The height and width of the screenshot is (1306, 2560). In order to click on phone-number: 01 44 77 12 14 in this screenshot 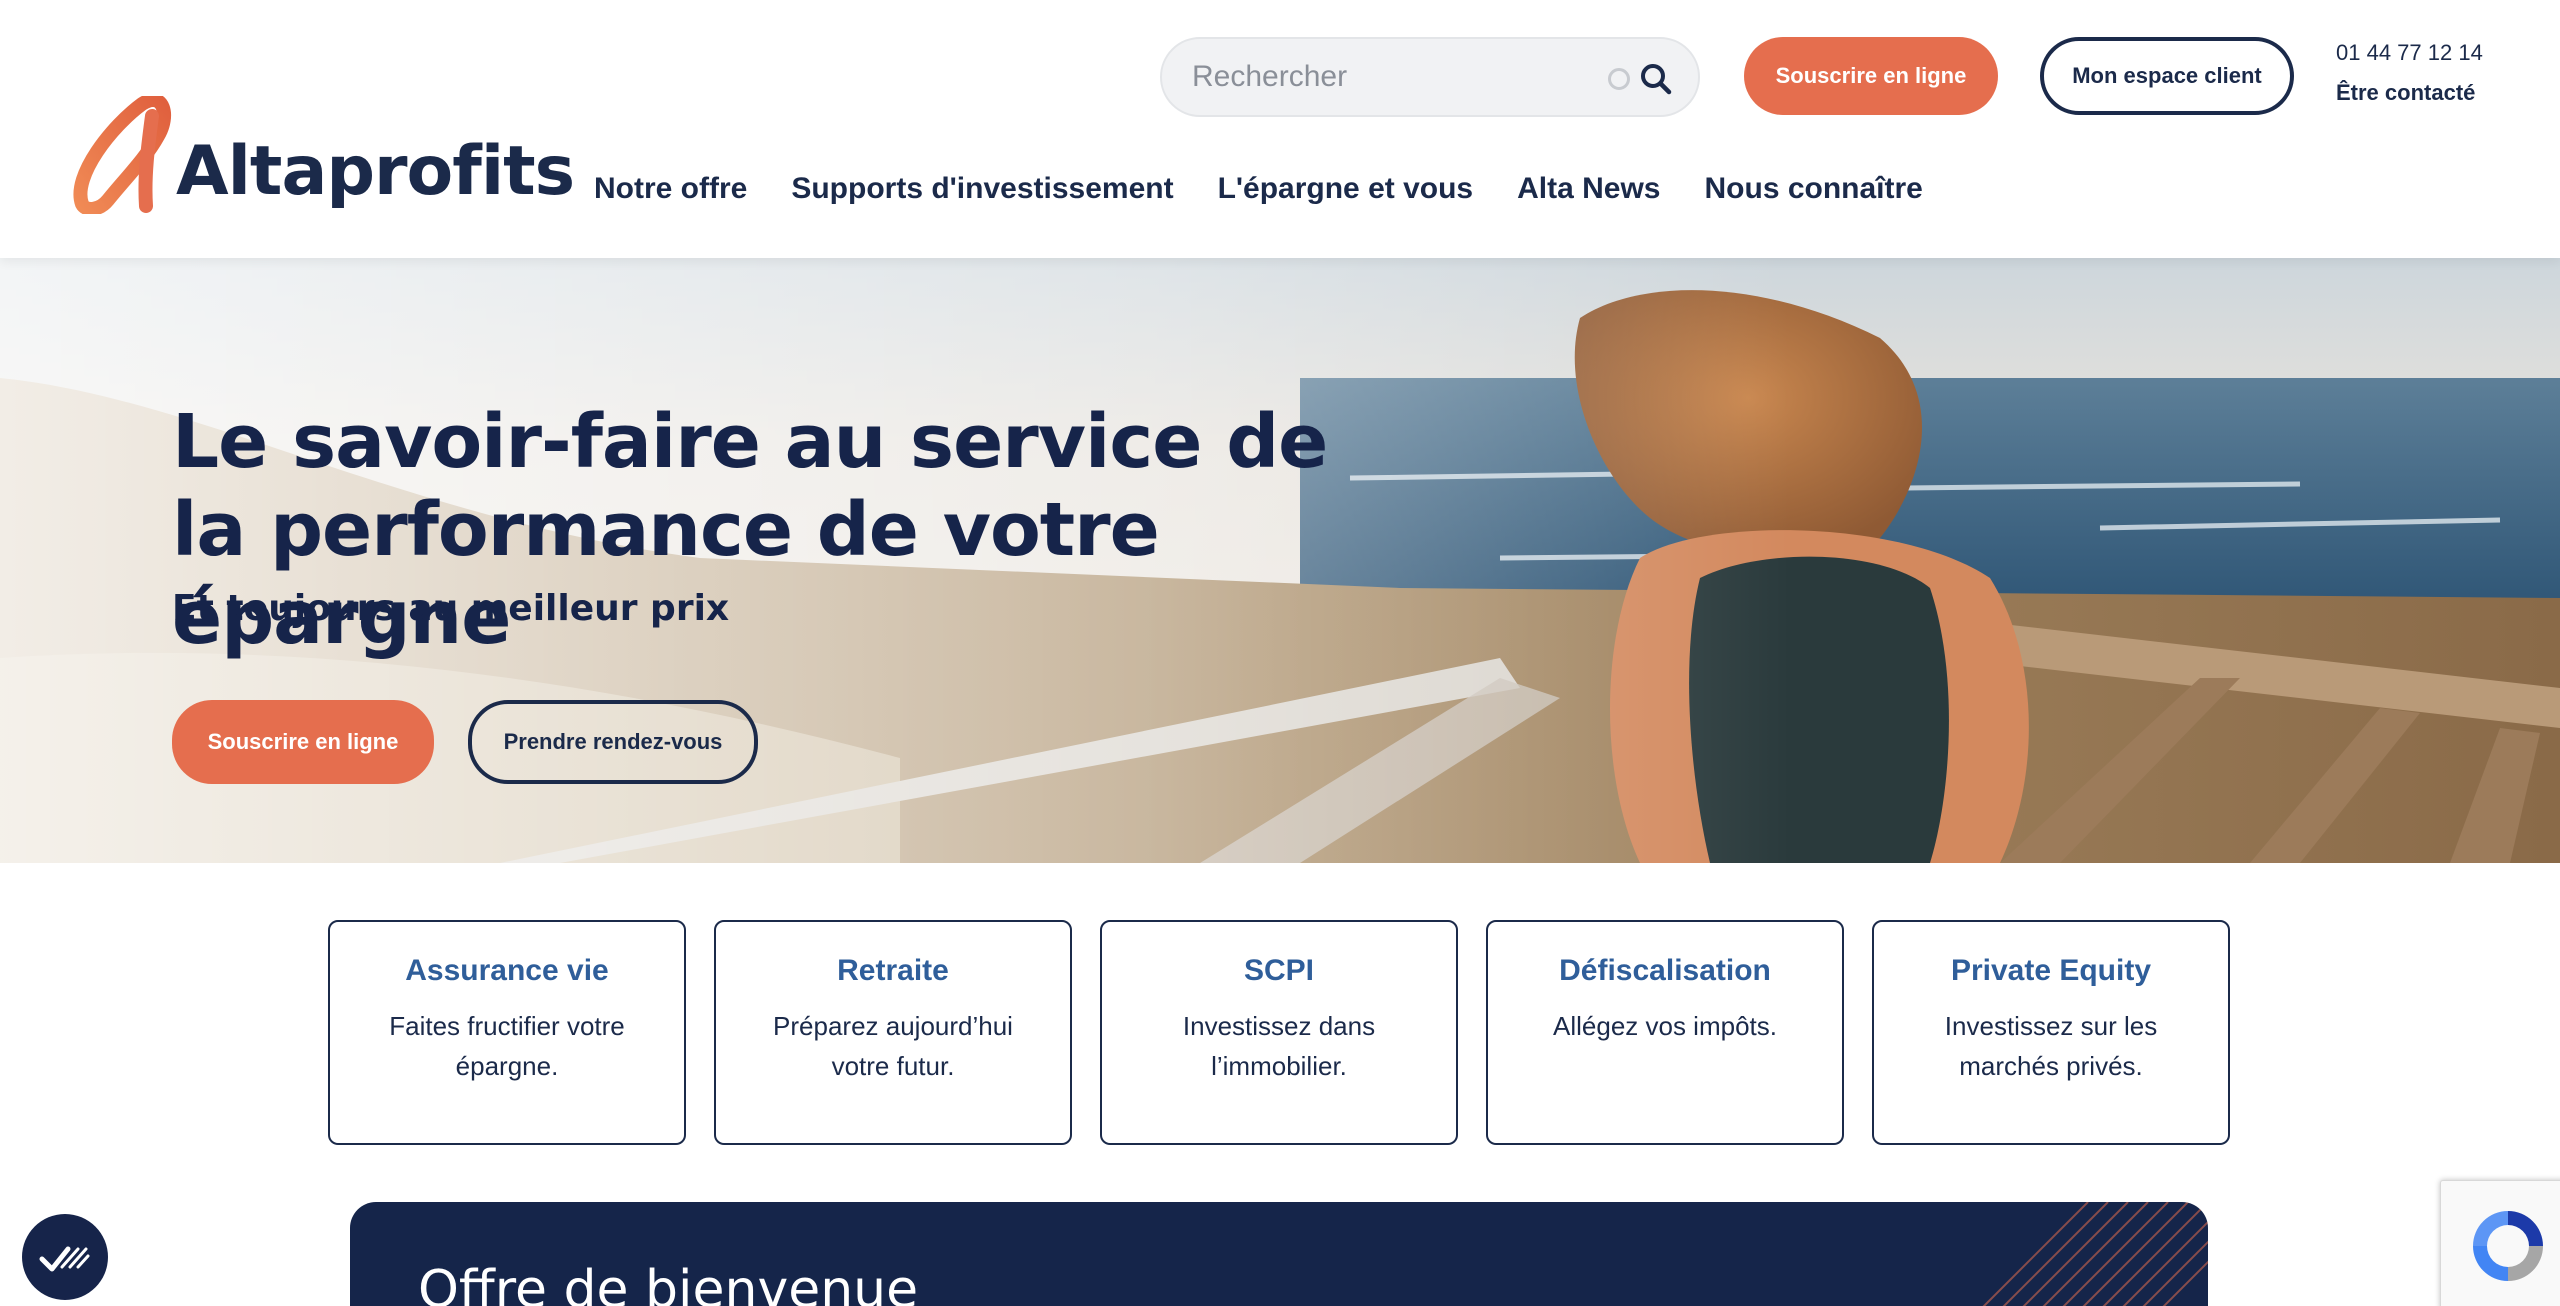, I will do `click(2409, 53)`.